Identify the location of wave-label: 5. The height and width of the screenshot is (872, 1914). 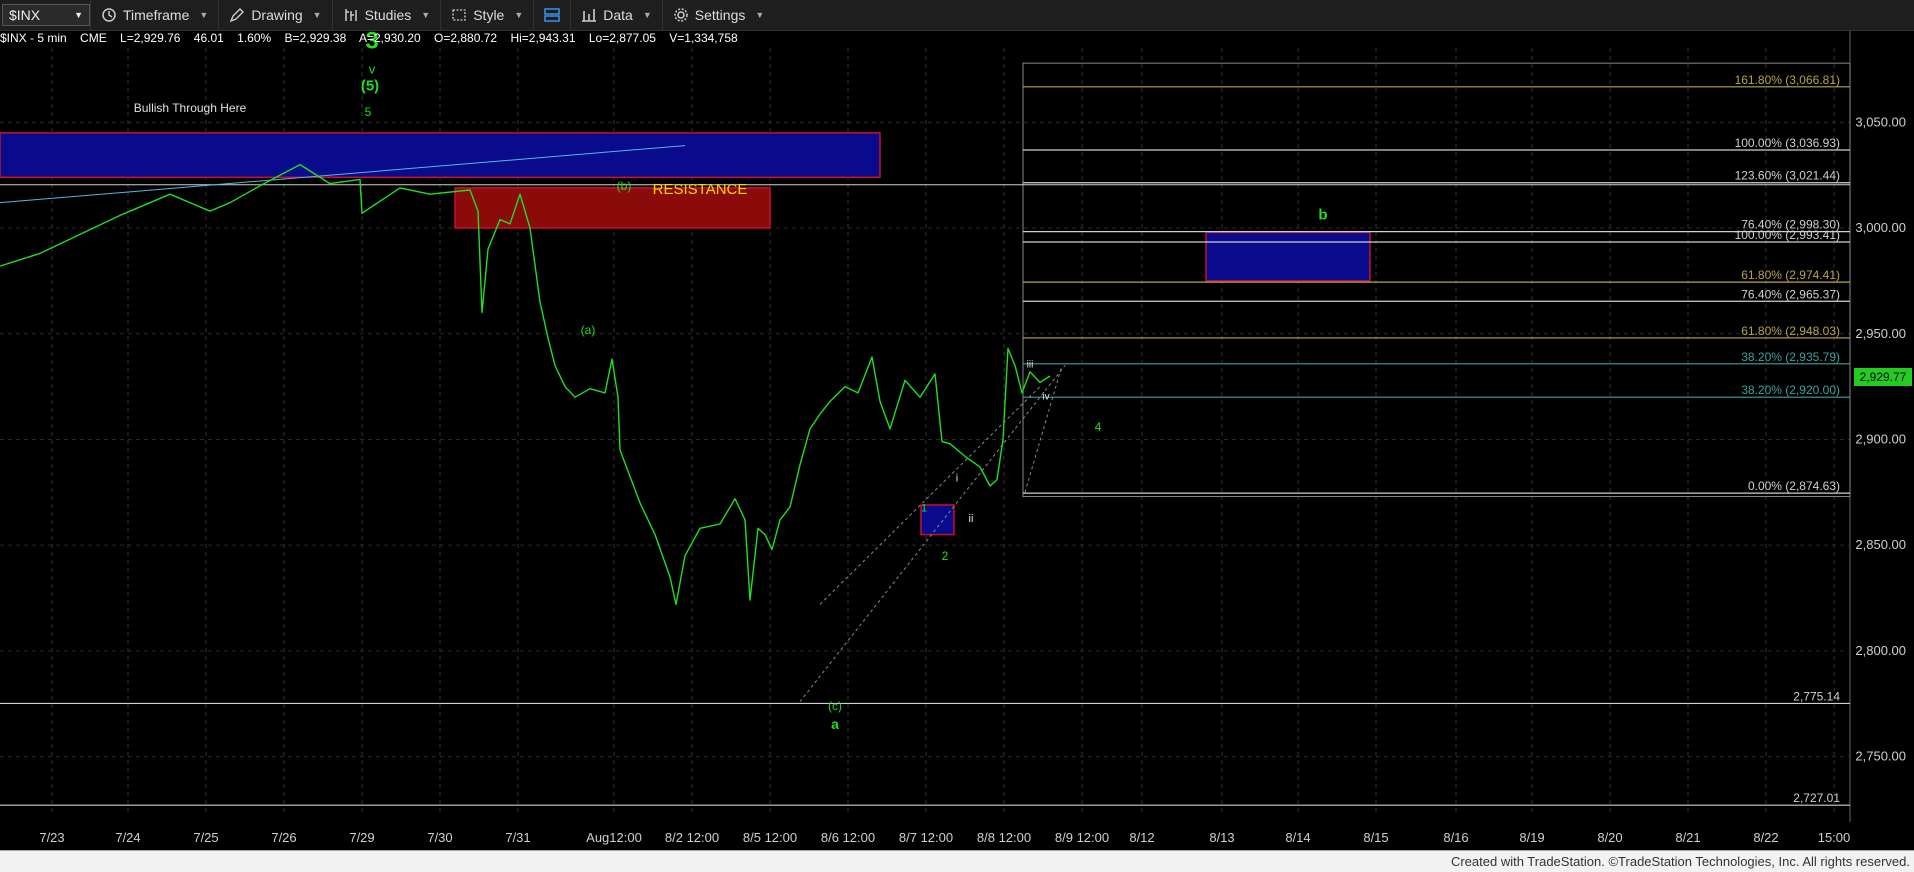
(368, 112).